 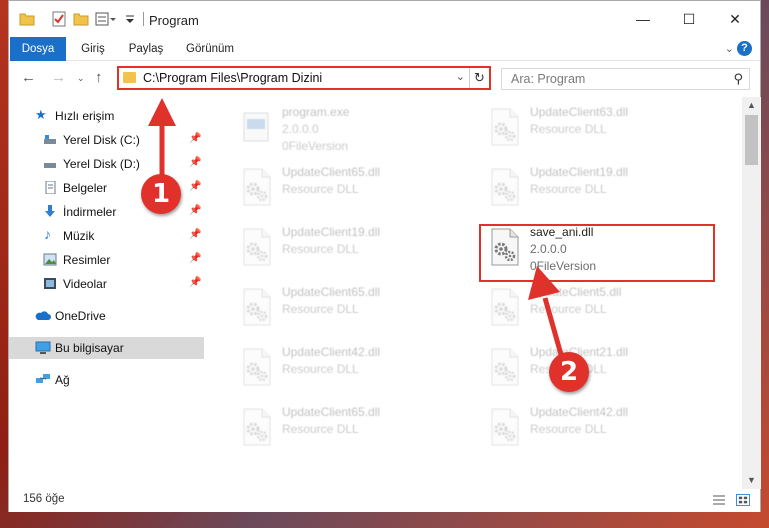 I want to click on videos-icon, so click(x=50, y=283).